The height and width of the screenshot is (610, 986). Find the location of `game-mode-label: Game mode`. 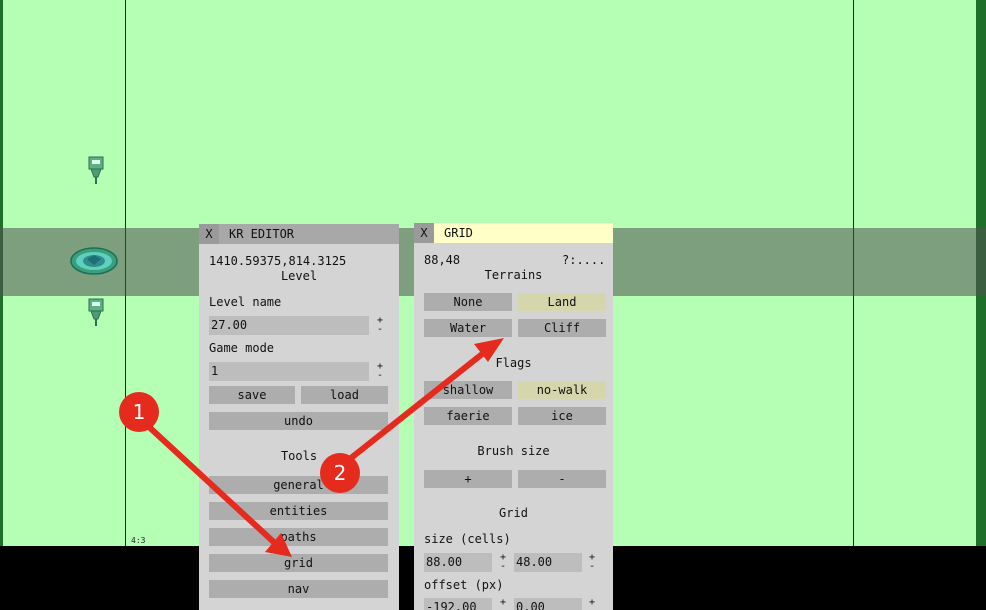

game-mode-label: Game mode is located at coordinates (242, 348).